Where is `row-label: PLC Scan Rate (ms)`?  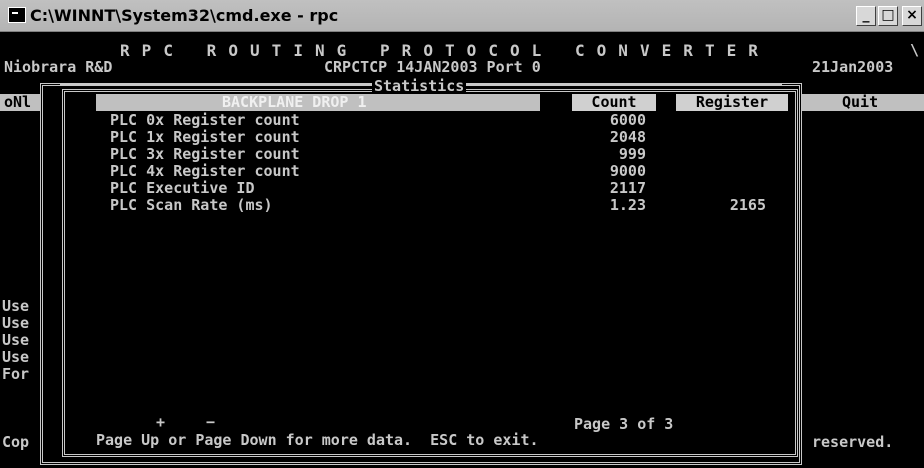 row-label: PLC Scan Rate (ms) is located at coordinates (191, 205).